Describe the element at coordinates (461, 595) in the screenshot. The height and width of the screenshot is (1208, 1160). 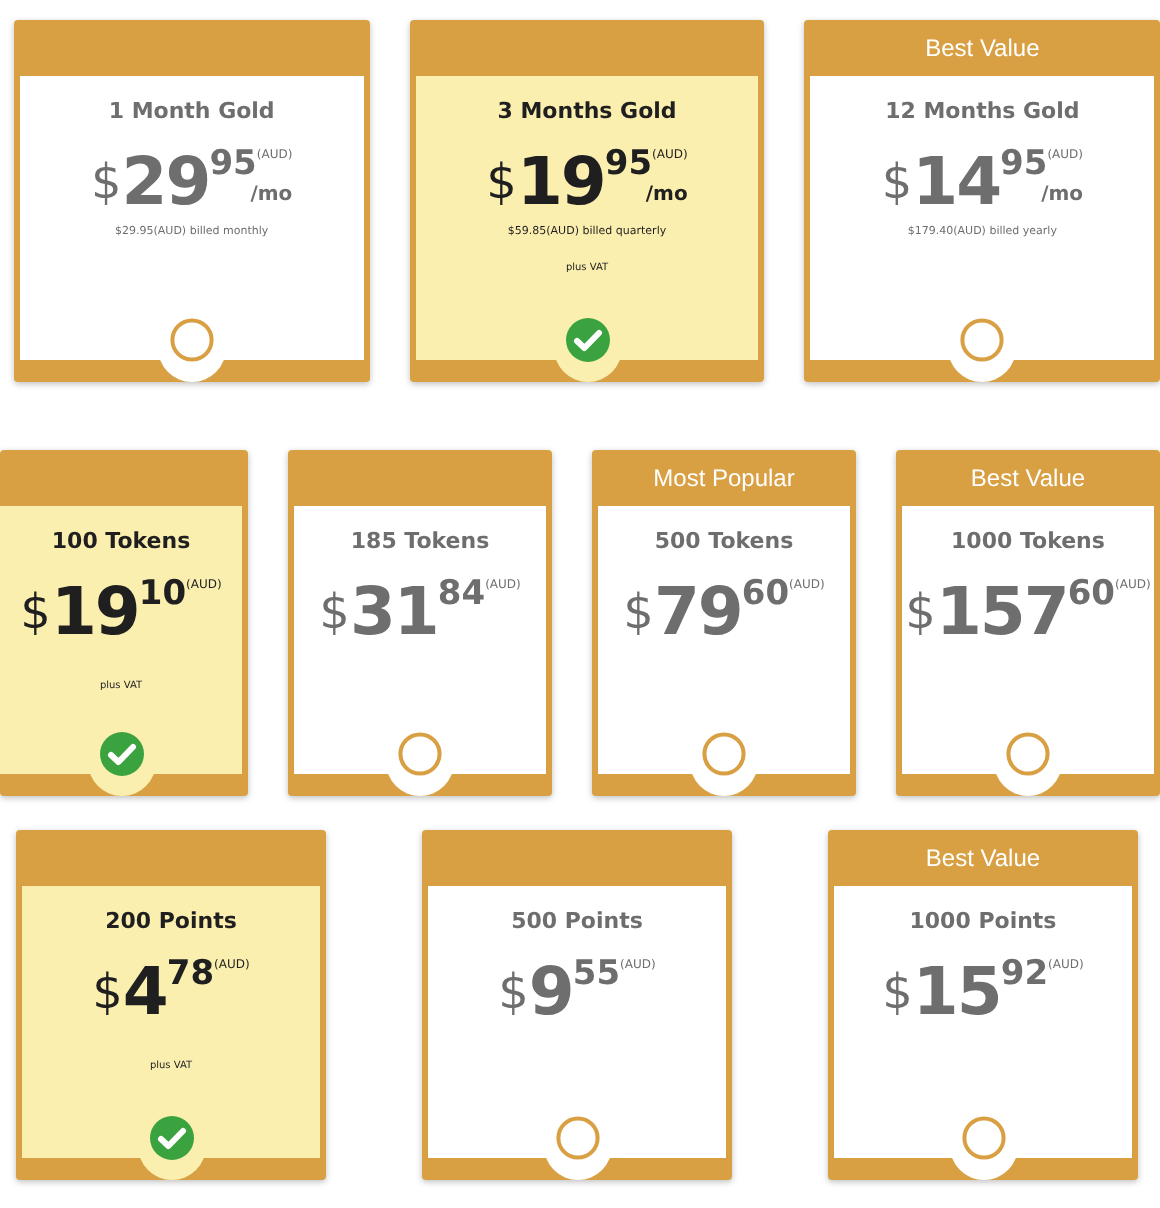
I see `price-cents: 84` at that location.